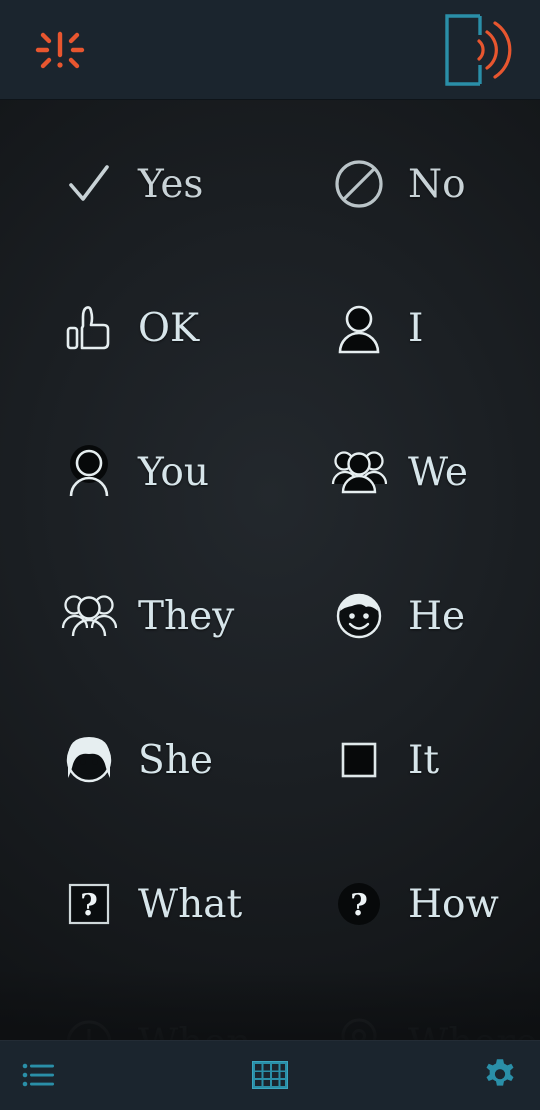 The height and width of the screenshot is (1110, 540). Describe the element at coordinates (405, 760) in the screenshot. I see `board-cell-it: It` at that location.